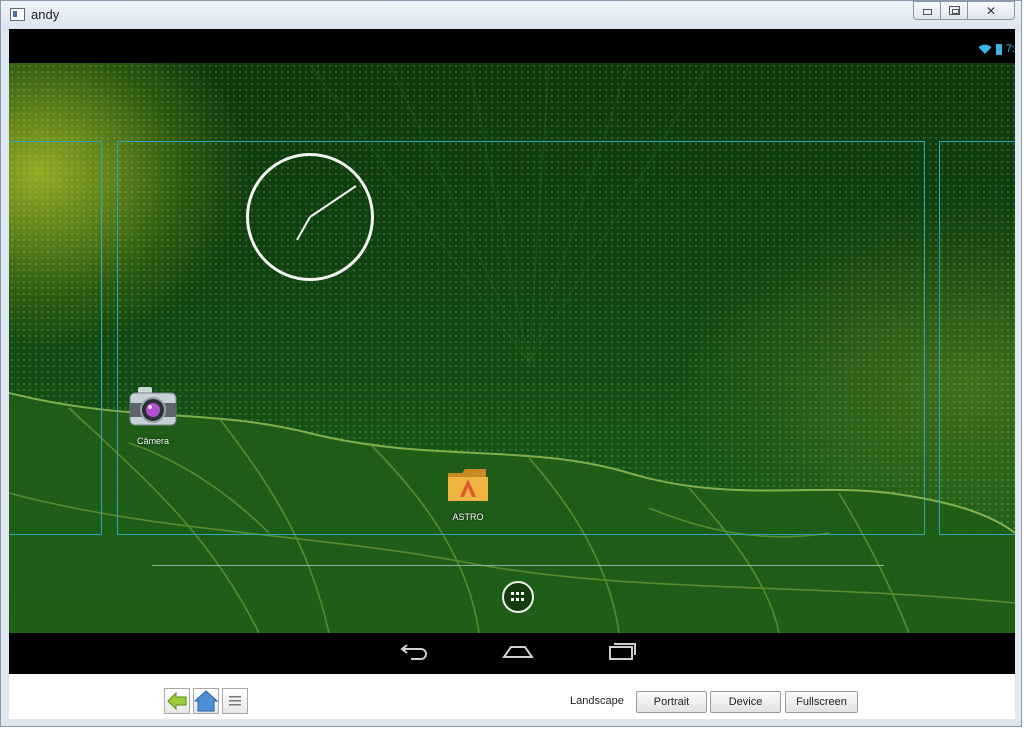 This screenshot has width=1024, height=729. What do you see at coordinates (622, 651) in the screenshot?
I see `recent-apps-icon` at bounding box center [622, 651].